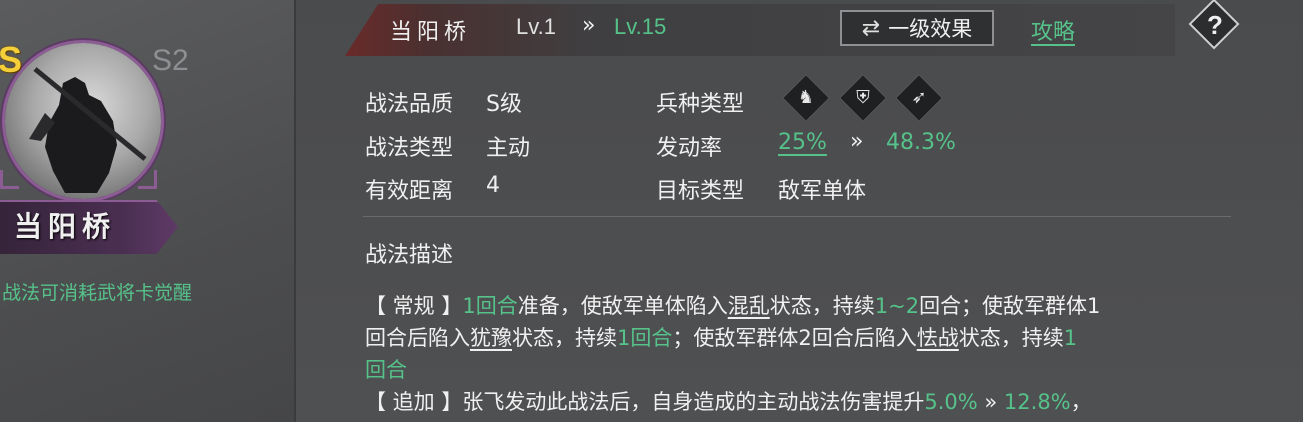 The width and height of the screenshot is (1303, 422). Describe the element at coordinates (990, 402) in the screenshot. I see `arrow-icon: »` at that location.